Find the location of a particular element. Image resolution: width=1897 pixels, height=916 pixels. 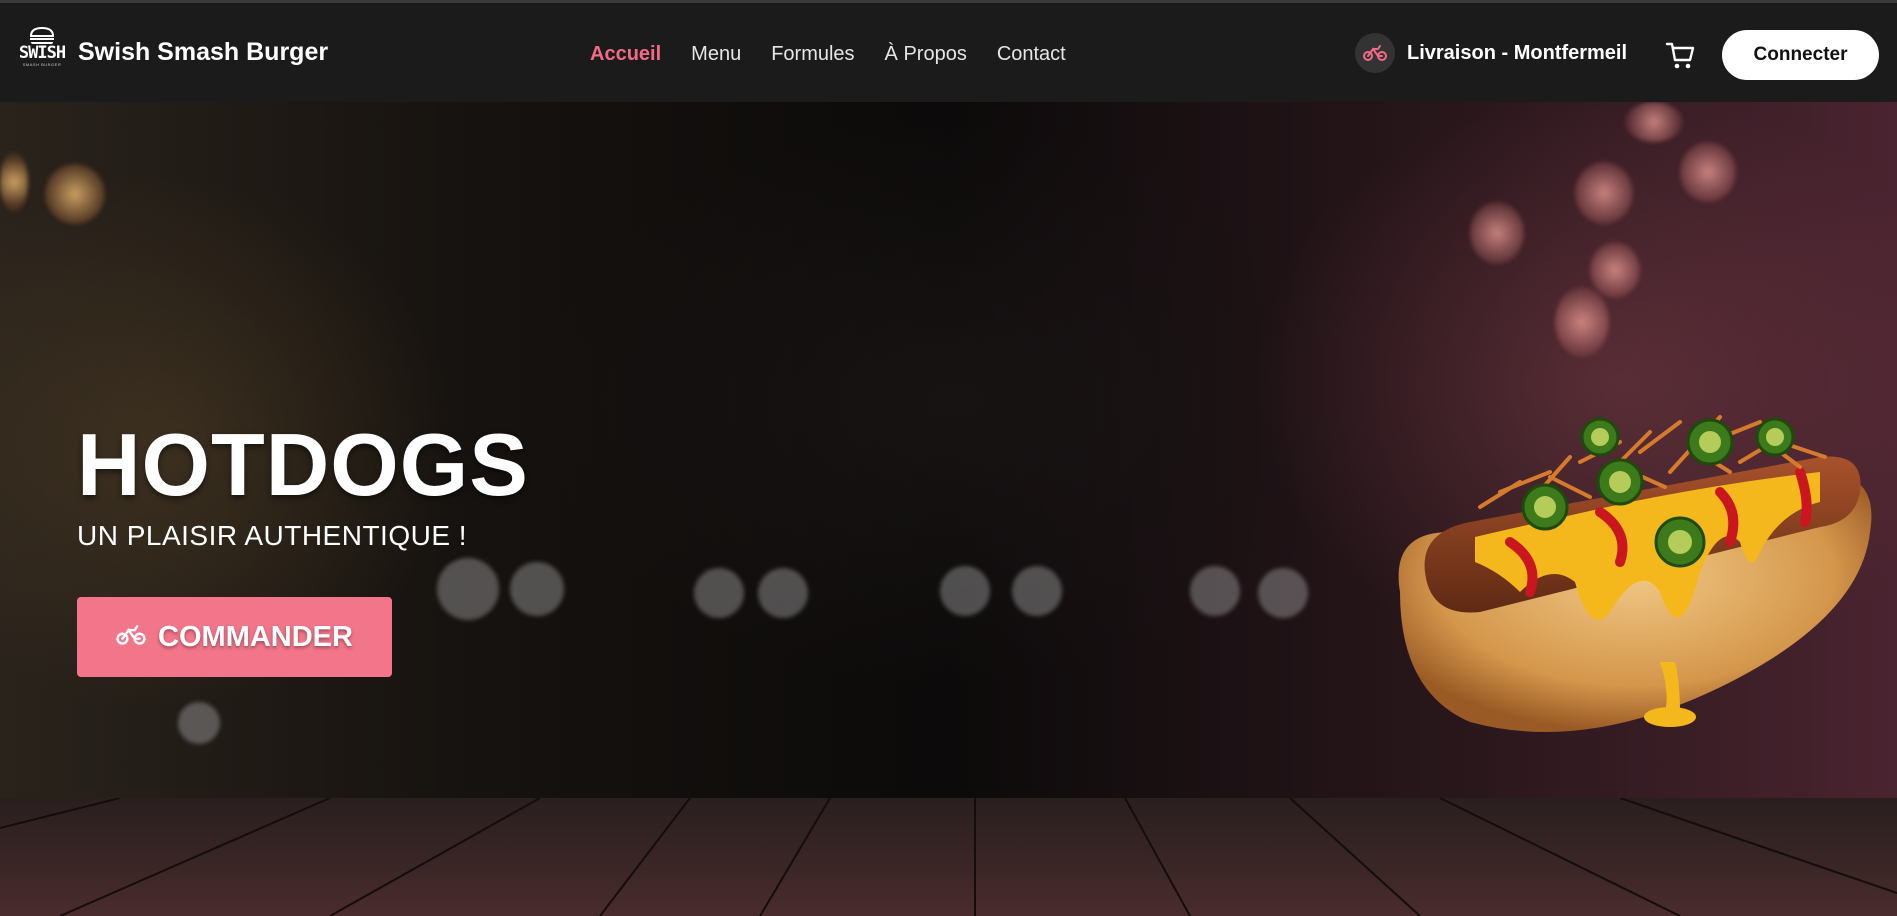

main-nav: Accueil Menu Formules À Propos Contact is located at coordinates (828, 54).